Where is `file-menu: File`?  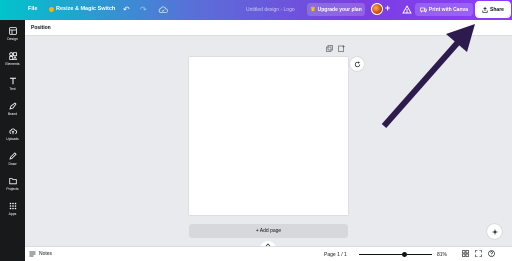
file-menu: File is located at coordinates (32, 9).